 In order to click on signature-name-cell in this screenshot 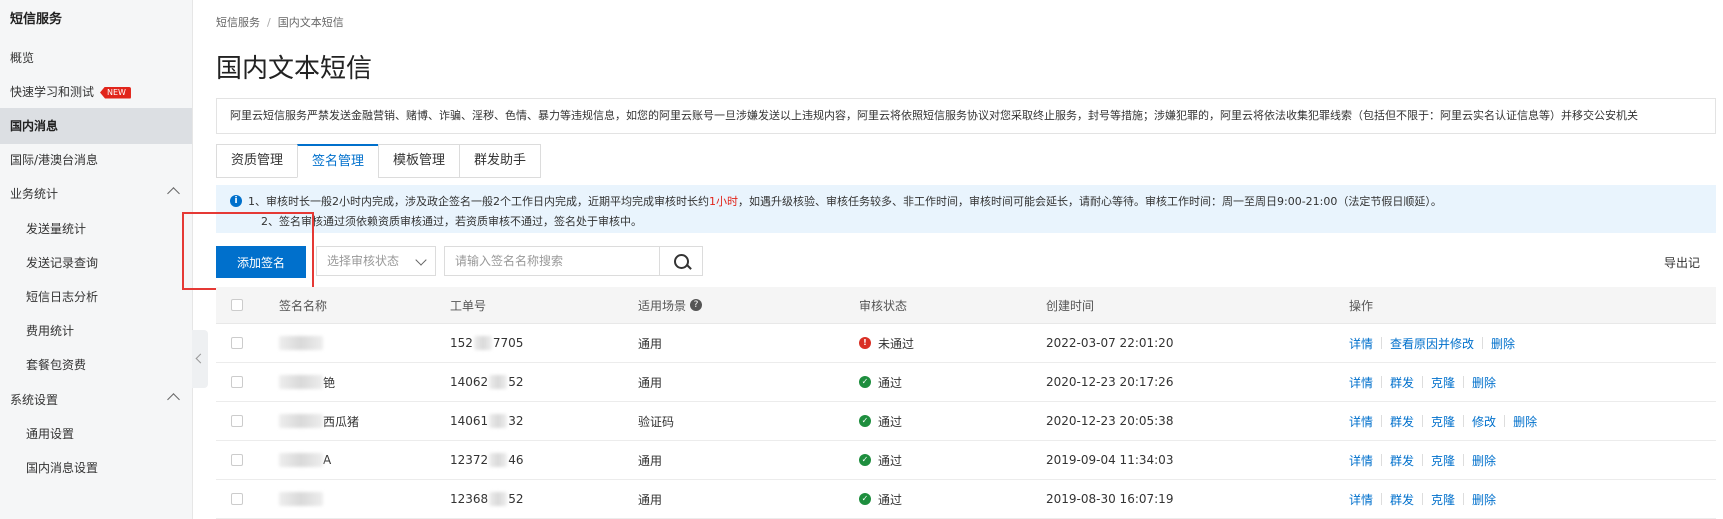, I will do `click(301, 499)`.